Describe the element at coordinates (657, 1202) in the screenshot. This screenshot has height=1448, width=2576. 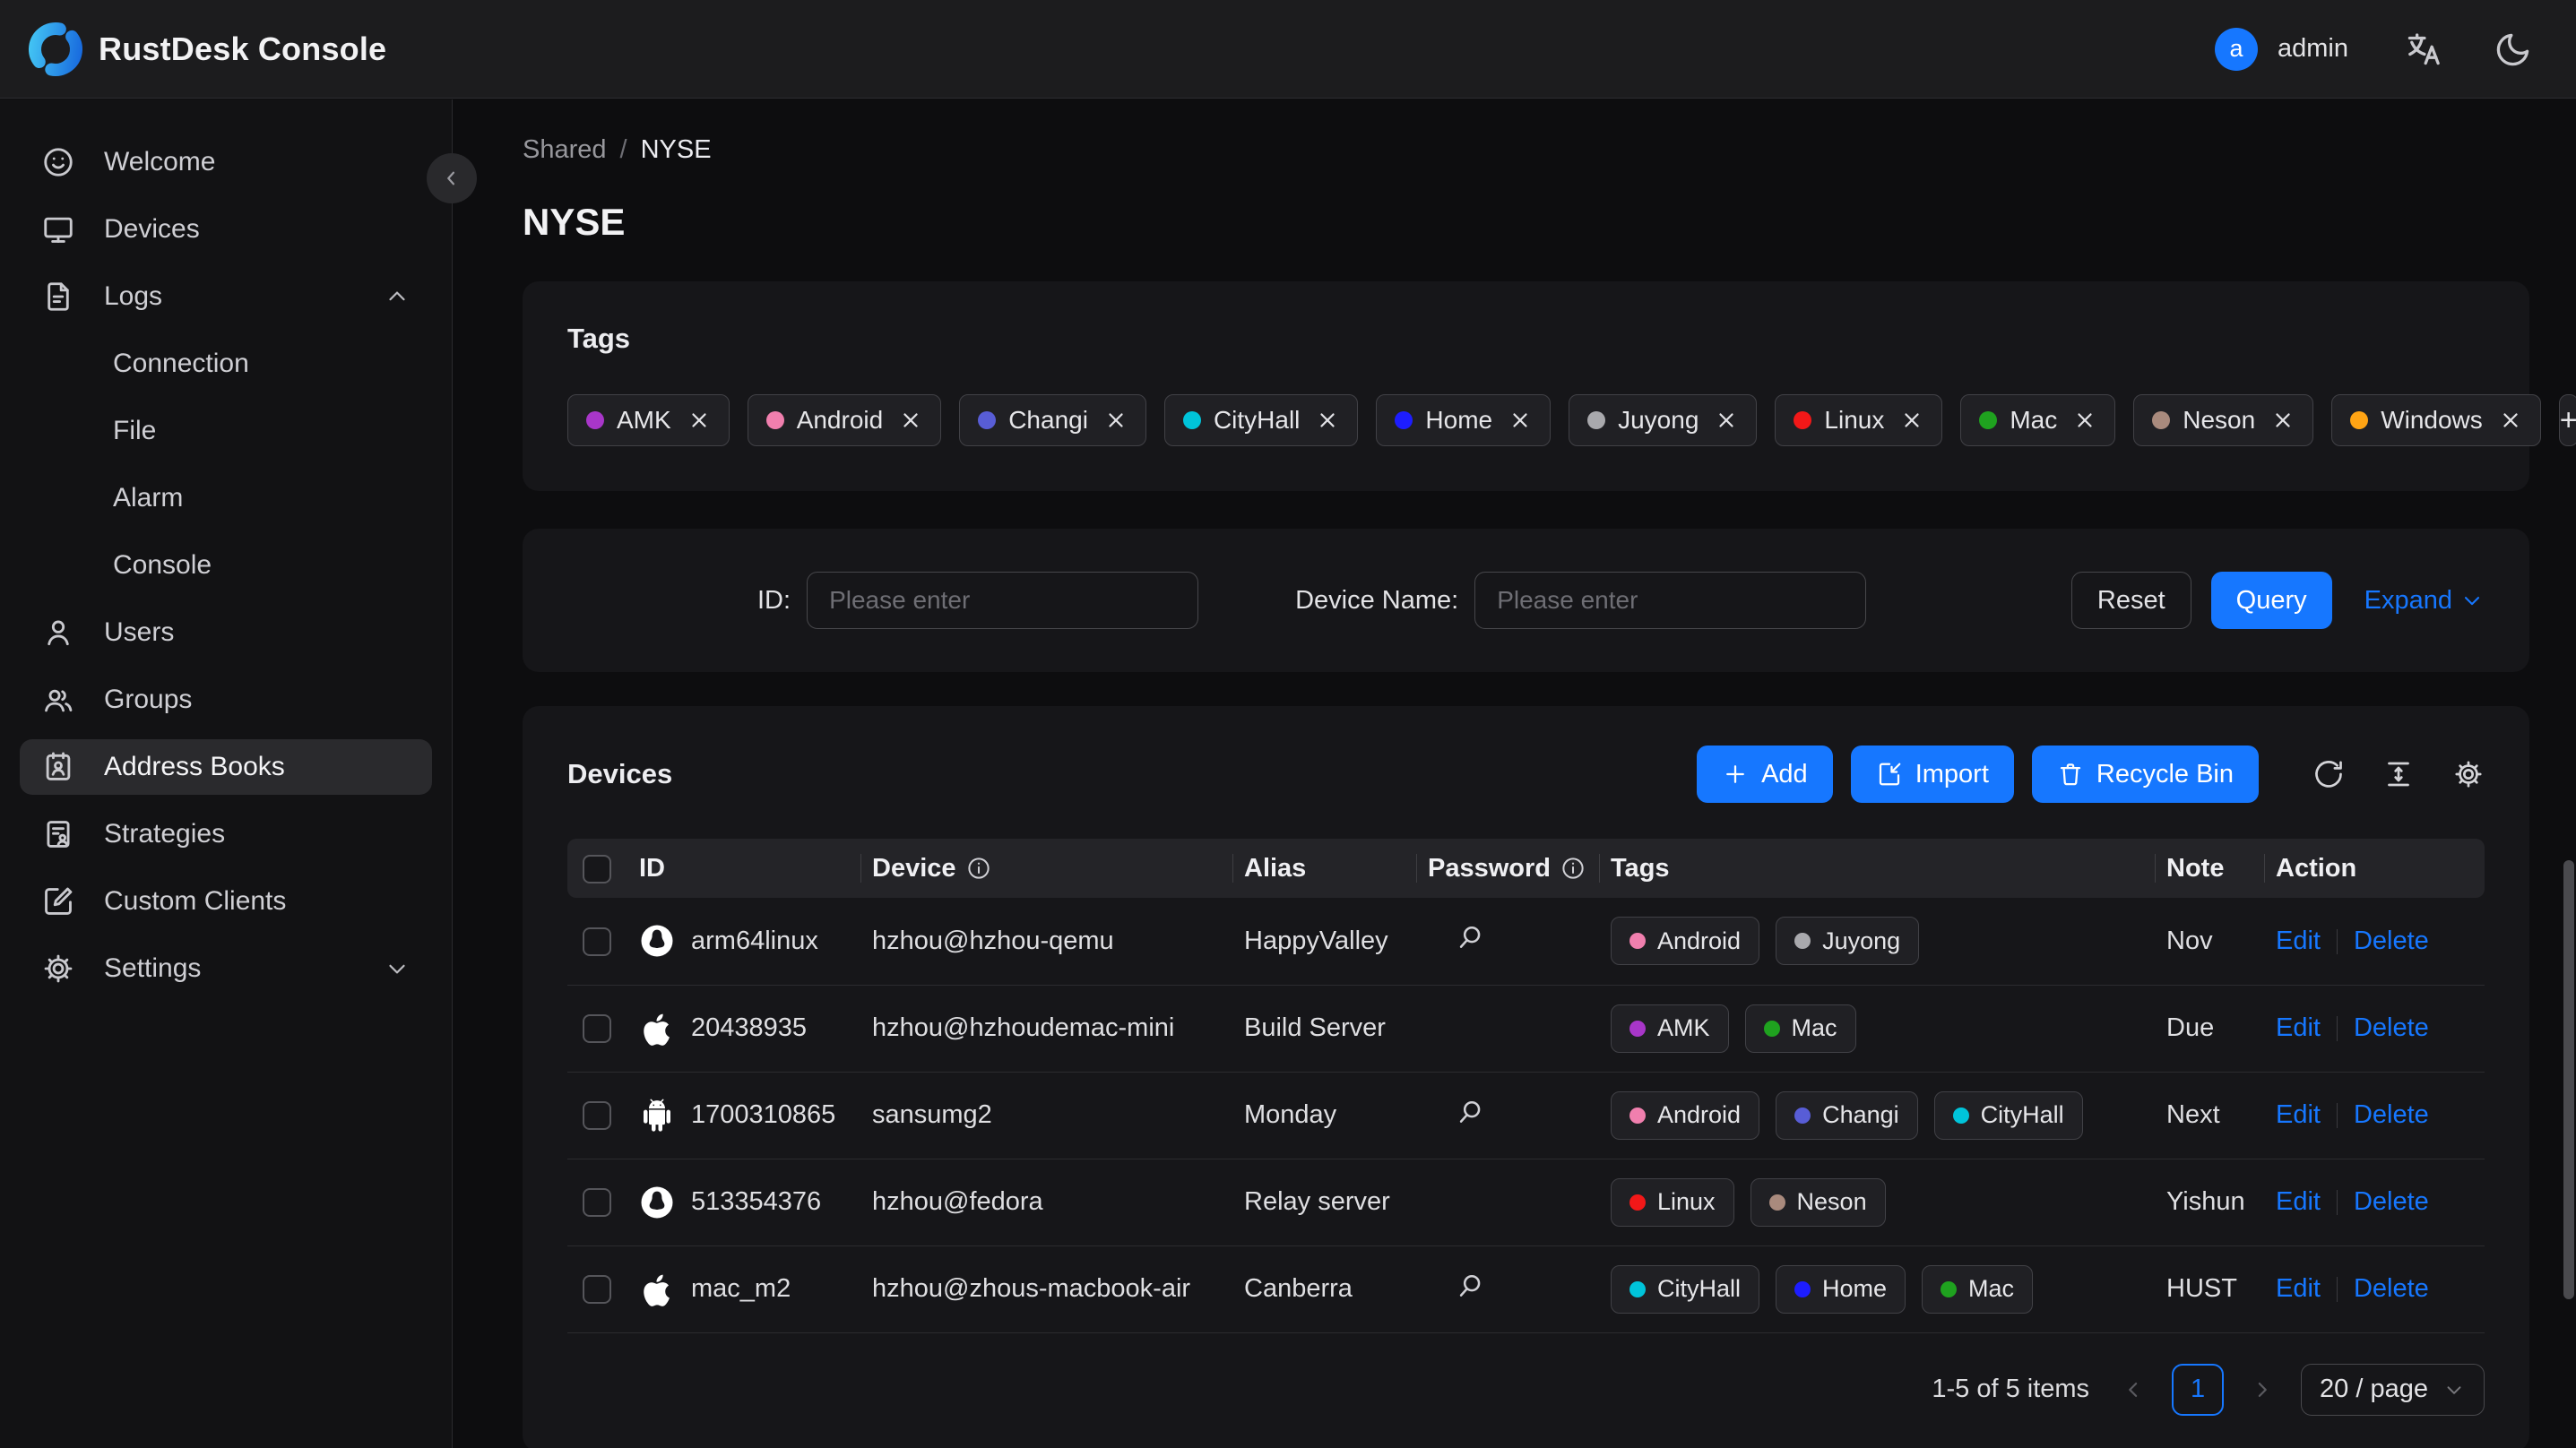
I see `linux-icon` at that location.